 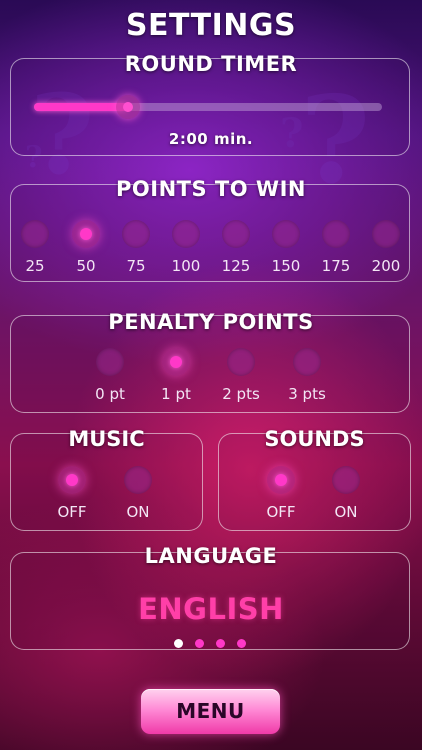 I want to click on penalty-option-label: 3 pts, so click(x=307, y=394).